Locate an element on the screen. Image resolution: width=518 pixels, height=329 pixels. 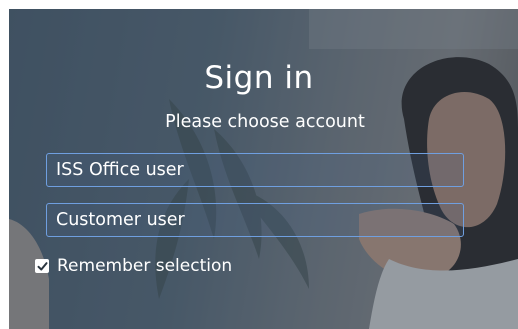
remember-selection-checkbox is located at coordinates (42, 266).